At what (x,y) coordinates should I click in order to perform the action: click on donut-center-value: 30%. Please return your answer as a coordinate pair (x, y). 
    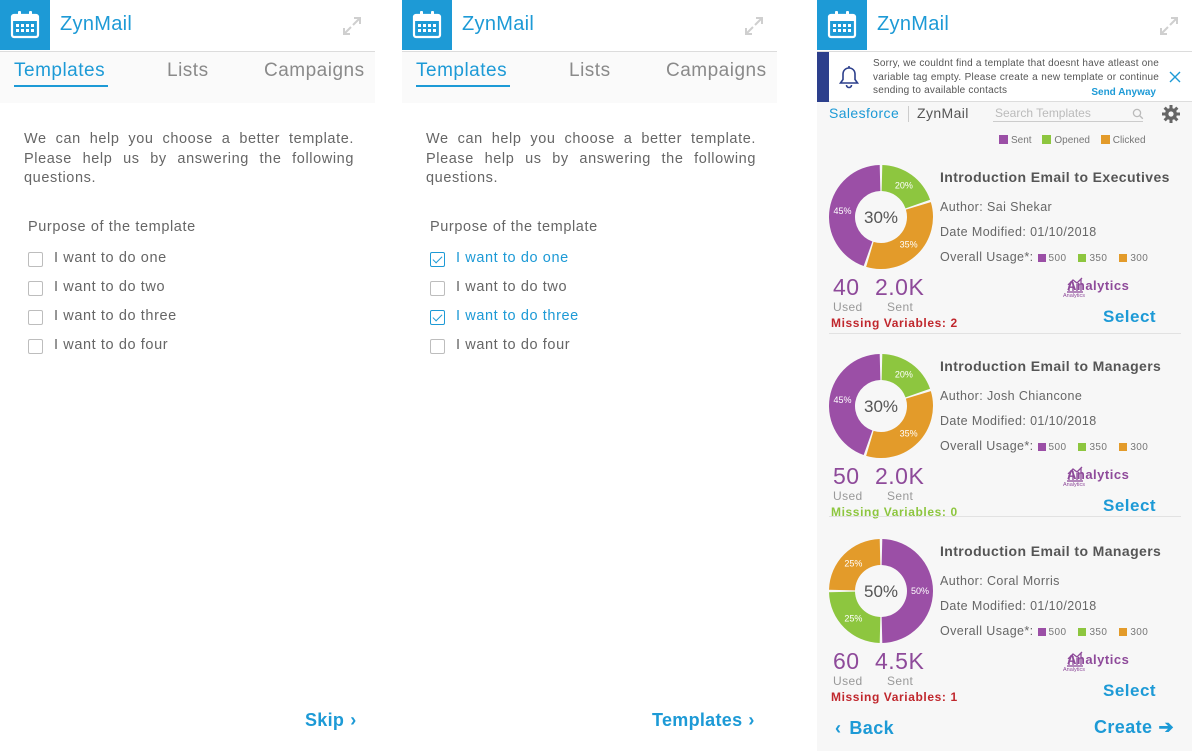
    Looking at the image, I should click on (881, 217).